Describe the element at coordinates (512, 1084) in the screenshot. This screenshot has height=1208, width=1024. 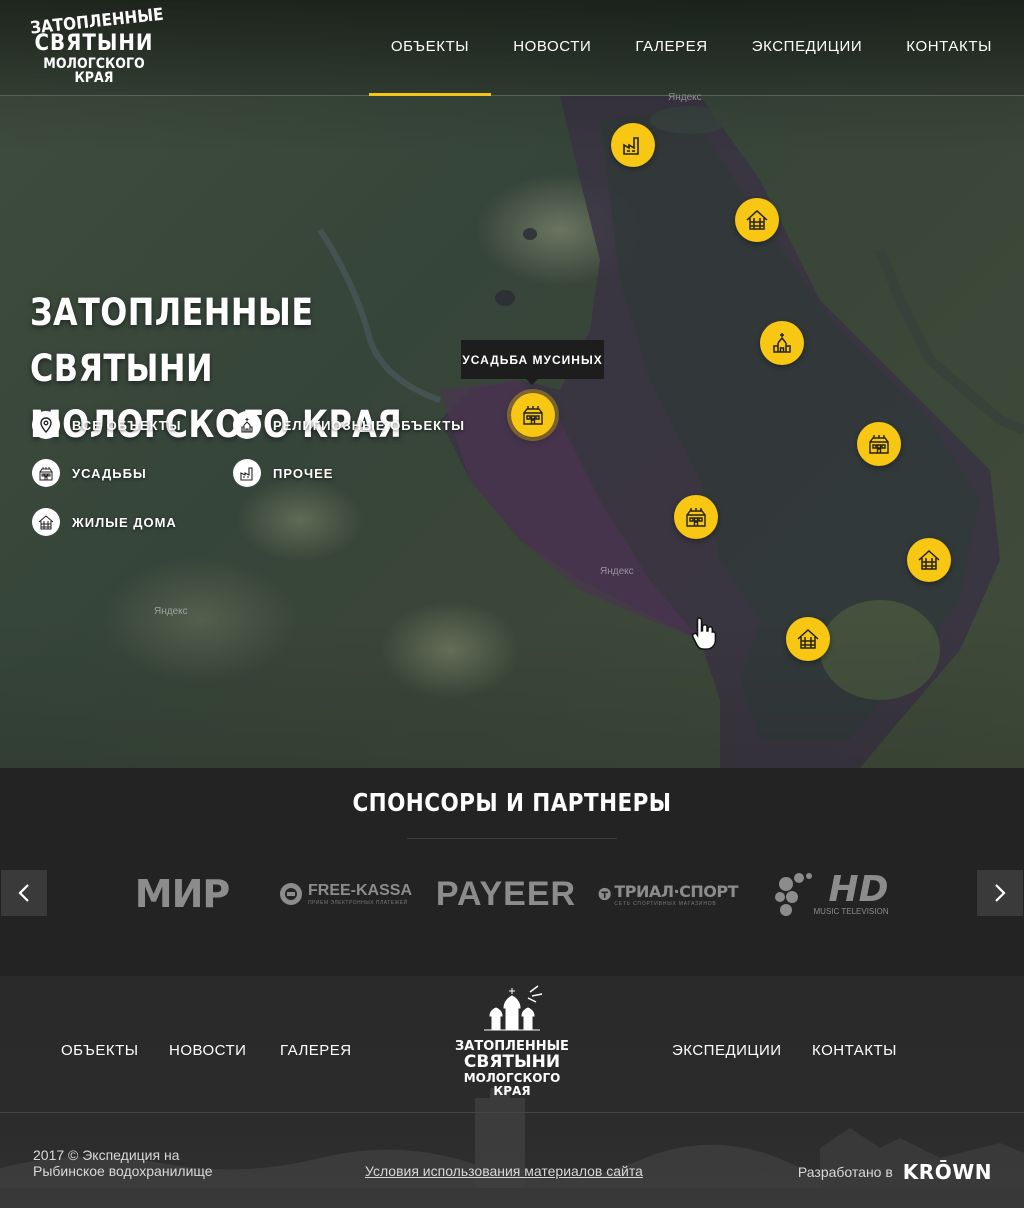
I see `footer-logo-line-3: МОЛОГСКОГО КРАЯ` at that location.